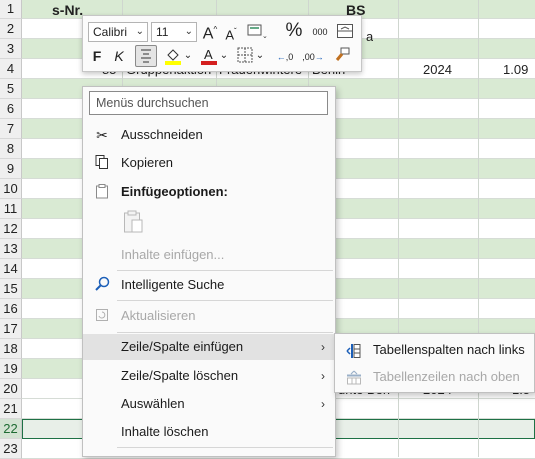 The width and height of the screenshot is (535, 459). I want to click on row-header: 11, so click(11, 209).